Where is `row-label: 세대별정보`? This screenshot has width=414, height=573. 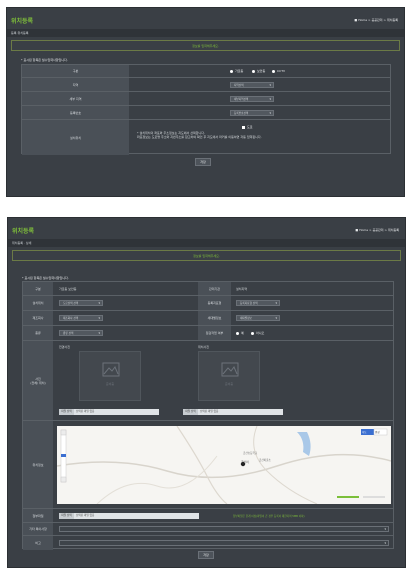
row-label: 세대별정보 is located at coordinates (214, 318).